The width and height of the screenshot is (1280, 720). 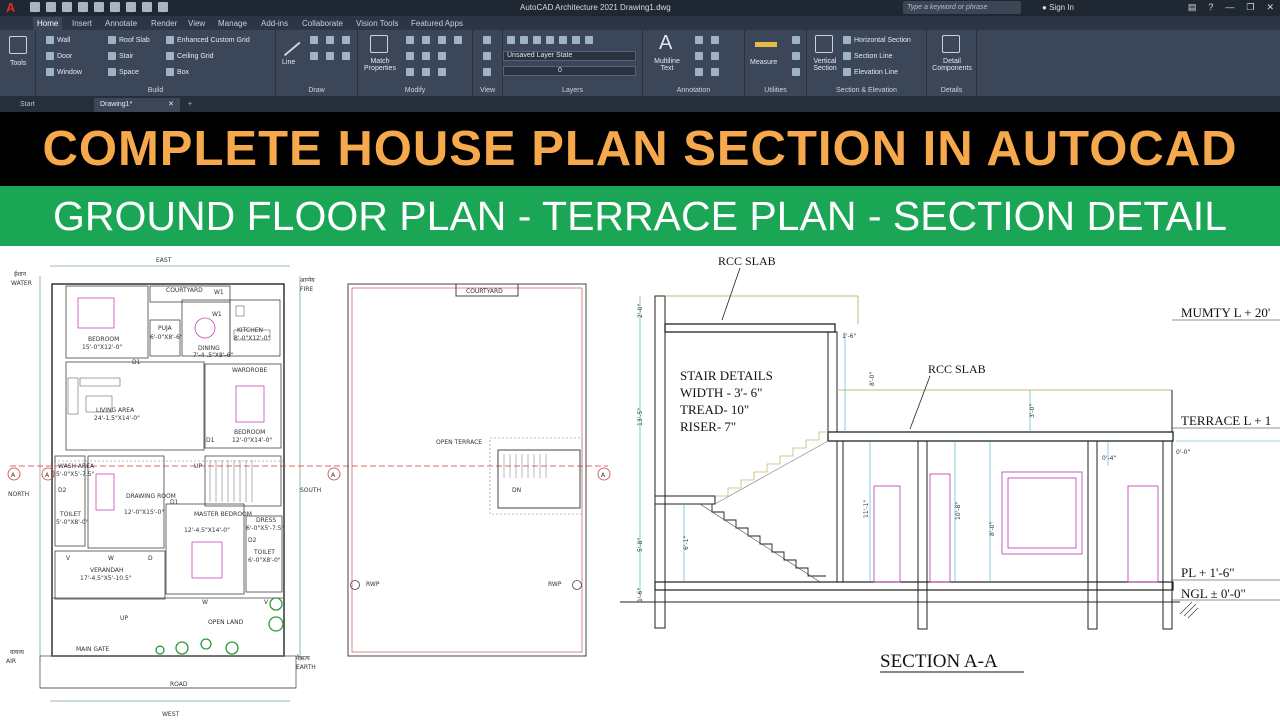 What do you see at coordinates (952, 65) in the screenshot?
I see `detail-components-label: Detail Components` at bounding box center [952, 65].